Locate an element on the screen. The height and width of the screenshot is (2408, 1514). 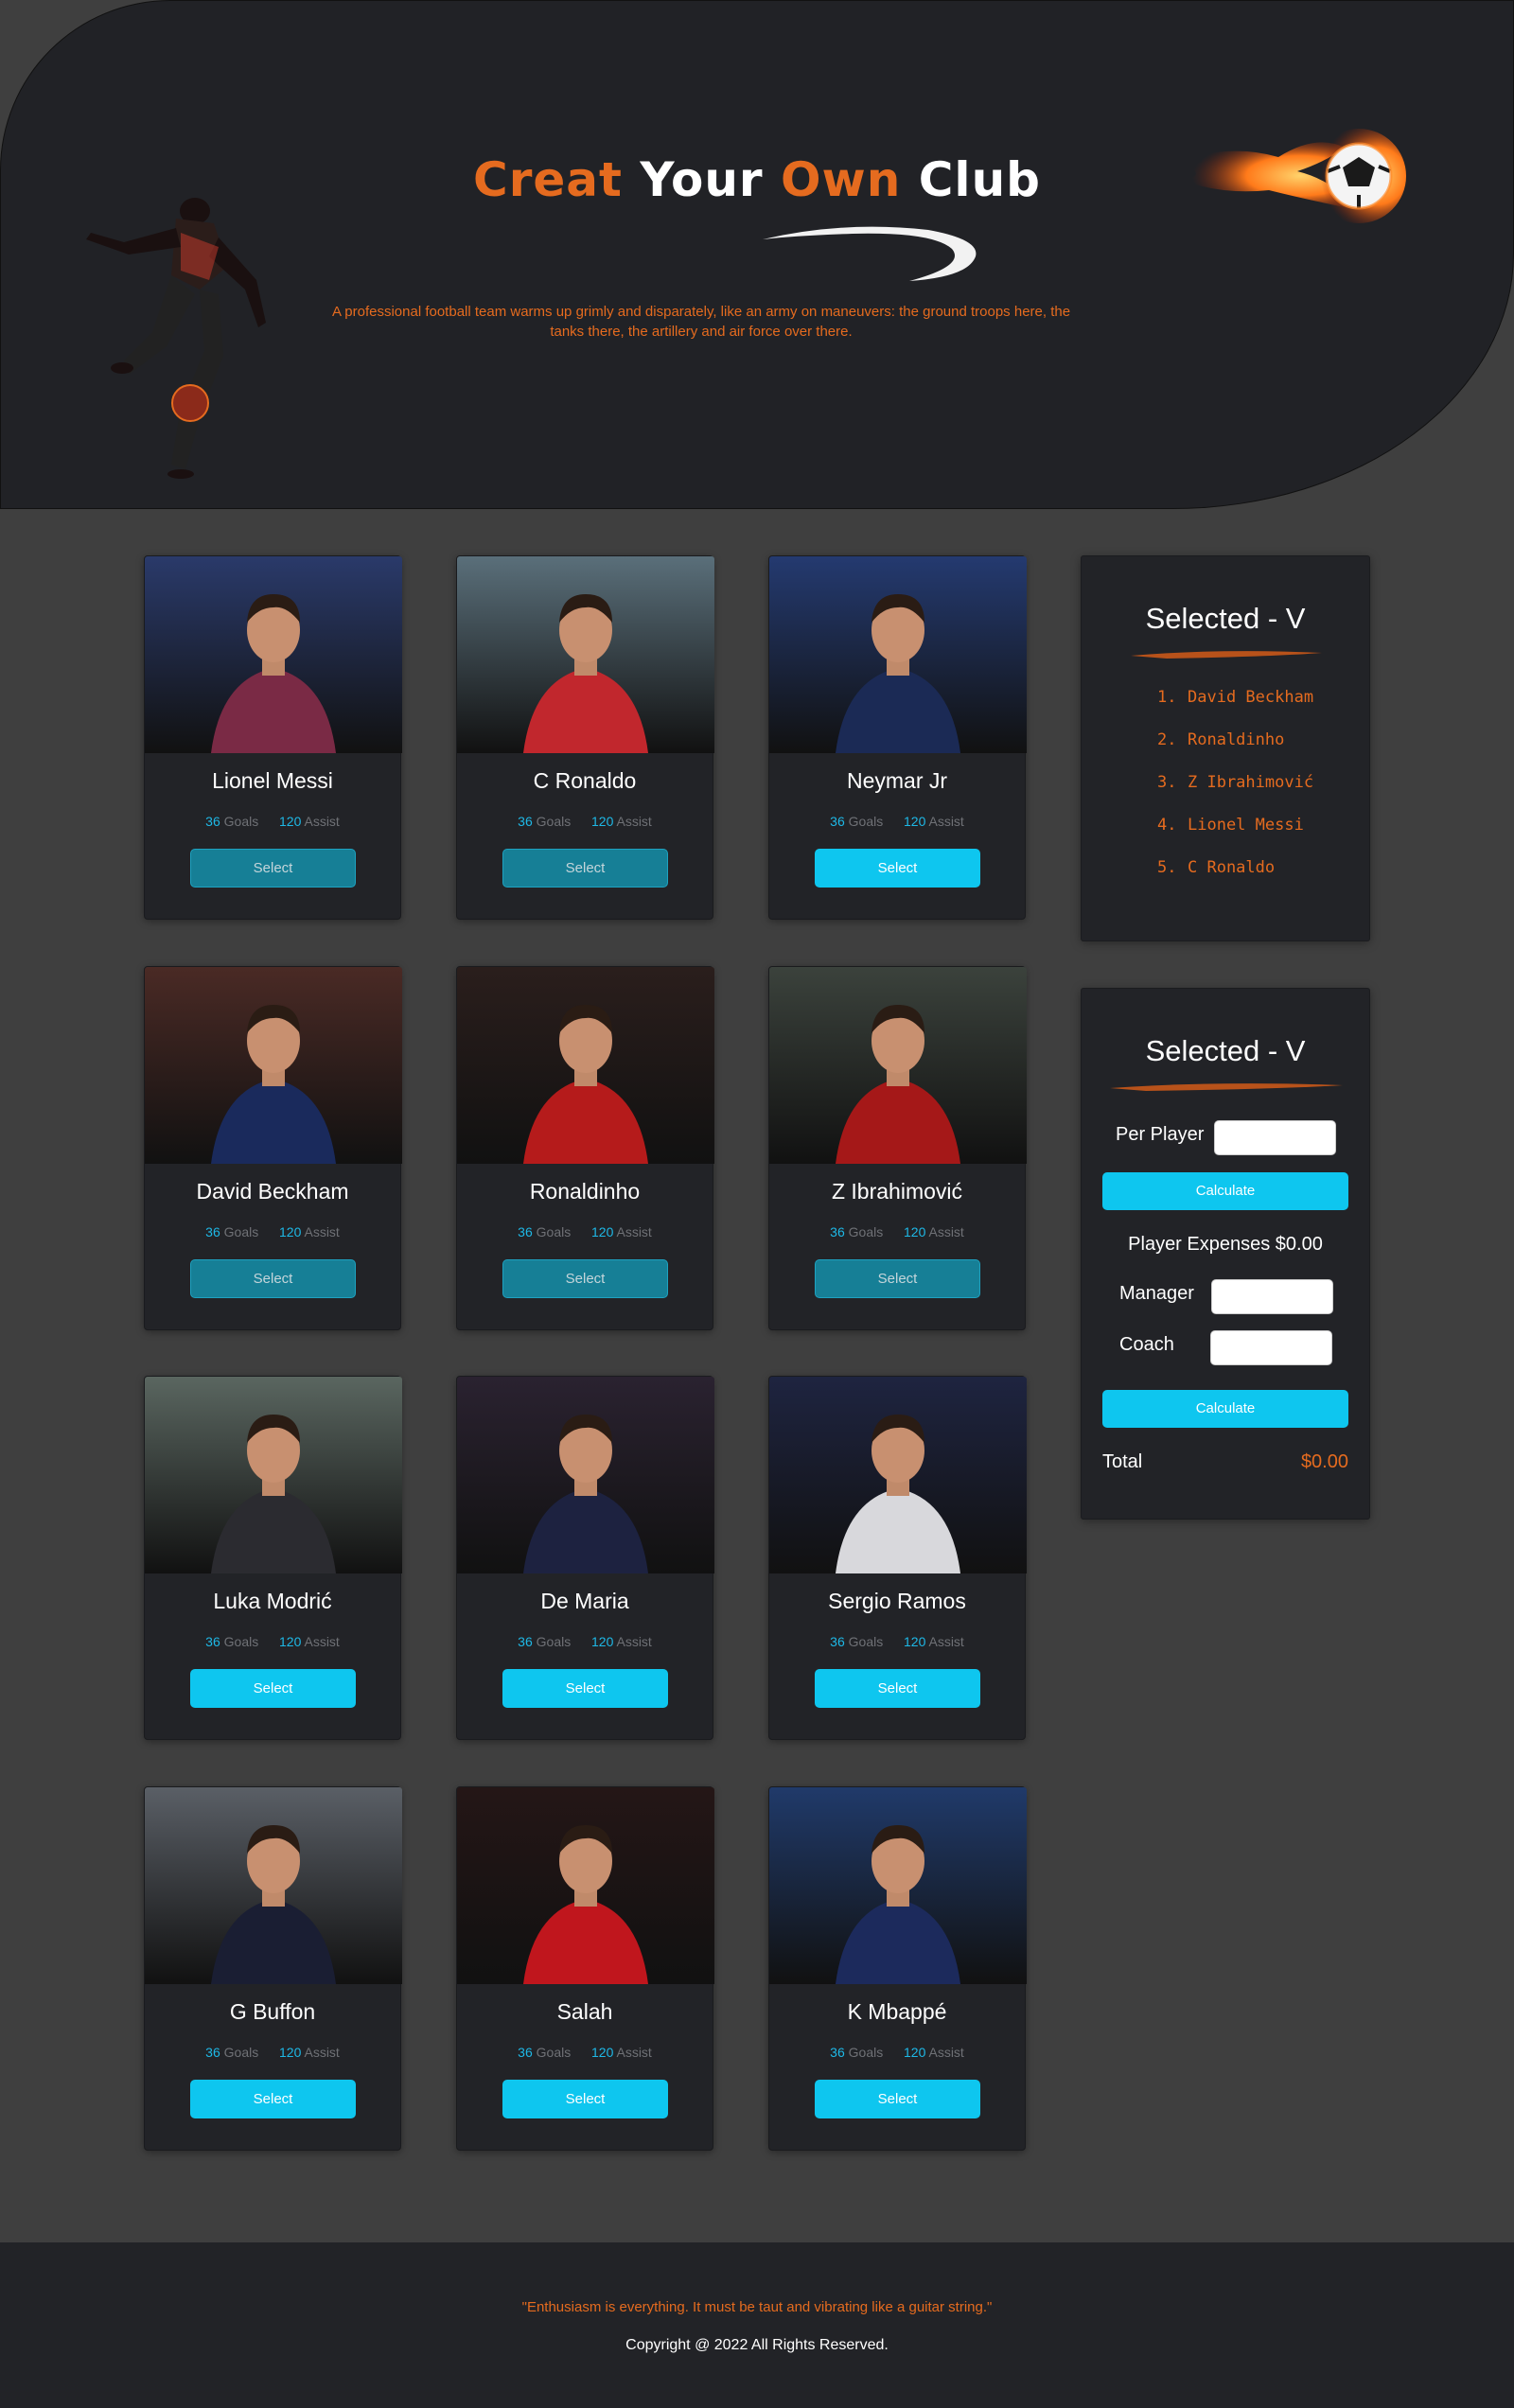
player-name: Salah is located at coordinates (585, 2011).